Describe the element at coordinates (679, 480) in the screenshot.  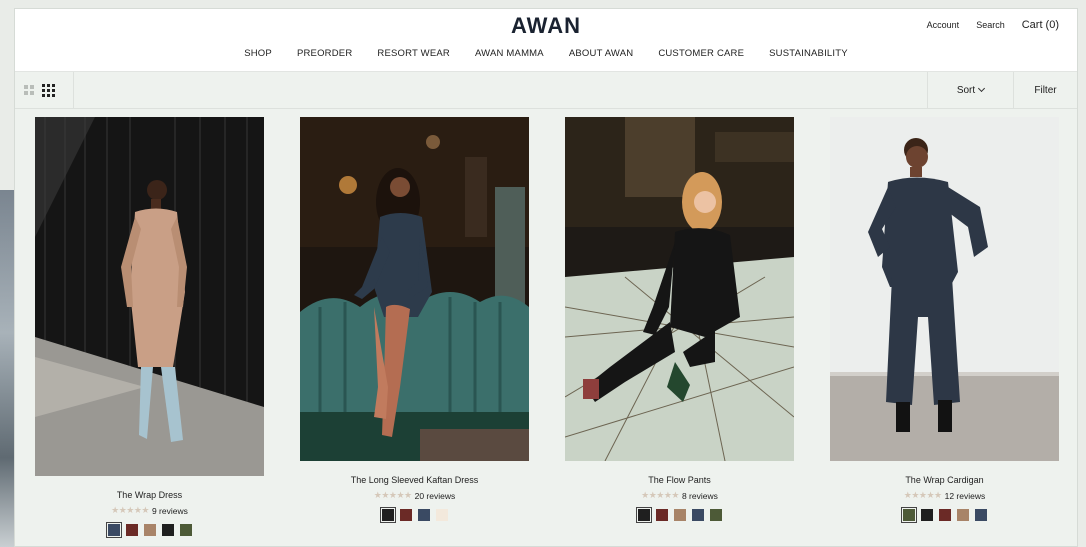
I see `product-name: The Flow Pants` at that location.